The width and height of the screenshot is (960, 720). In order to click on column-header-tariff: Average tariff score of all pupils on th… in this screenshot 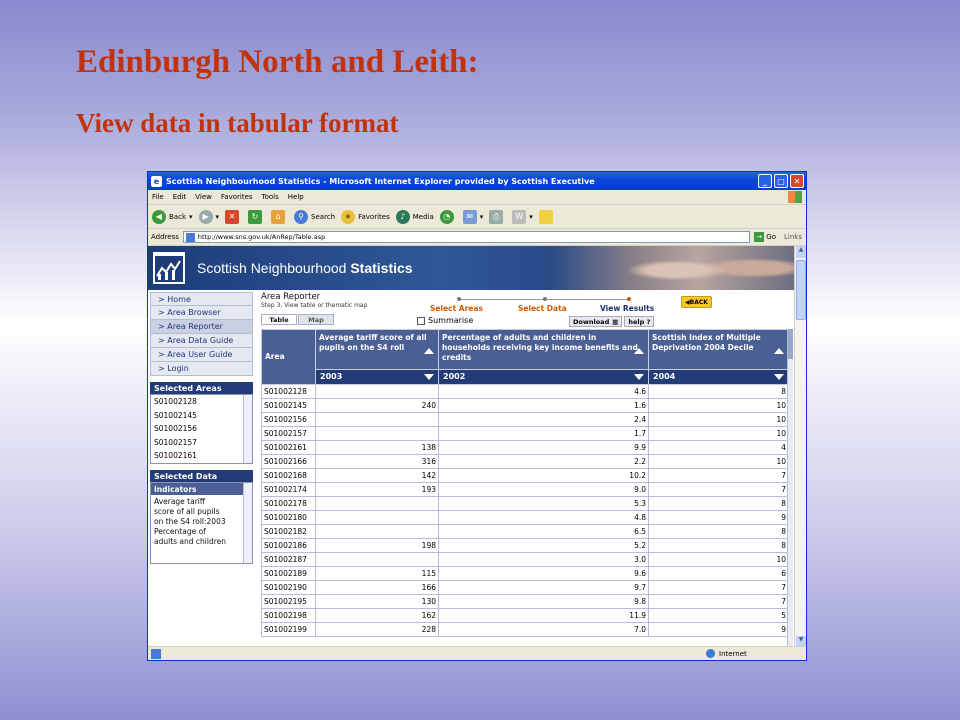, I will do `click(377, 349)`.